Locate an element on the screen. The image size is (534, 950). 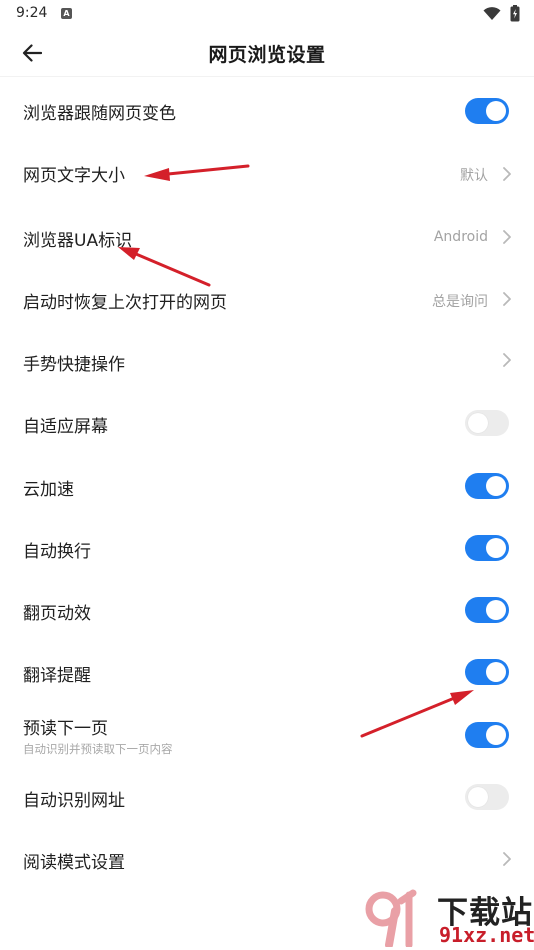
setting-label: 手势快捷操作 is located at coordinates (74, 365).